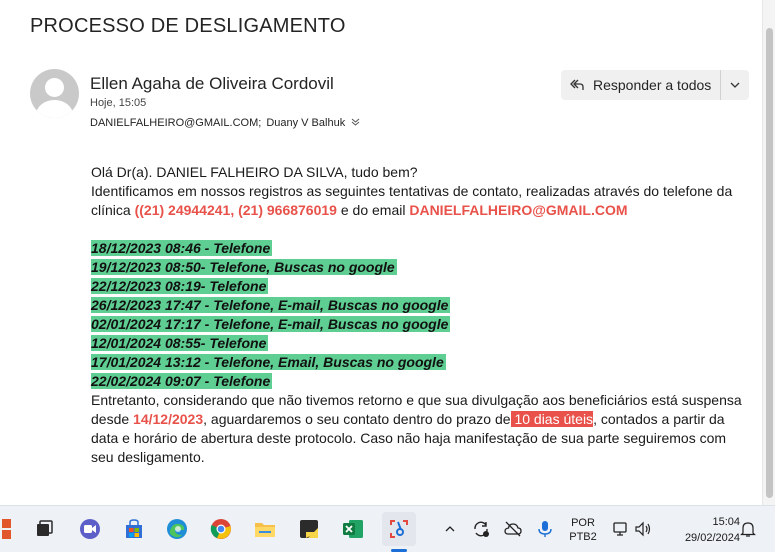 This screenshot has height=552, width=775. Describe the element at coordinates (399, 529) in the screenshot. I see `snipping-tool-icon` at that location.